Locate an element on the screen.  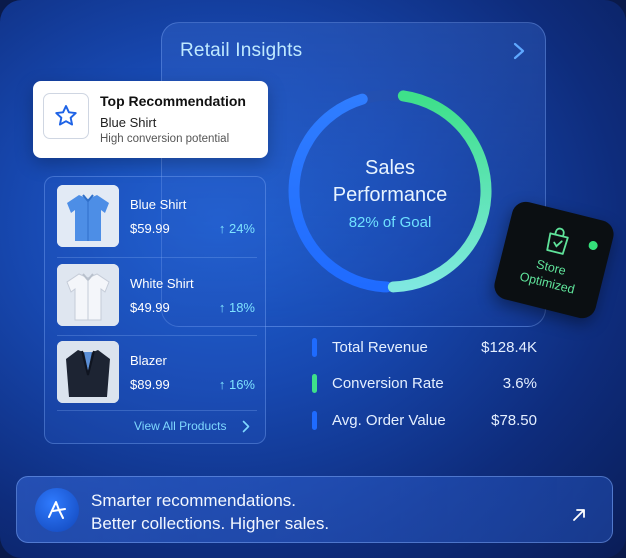
sales-performance-title-line2: Performance is located at coordinates (390, 195).